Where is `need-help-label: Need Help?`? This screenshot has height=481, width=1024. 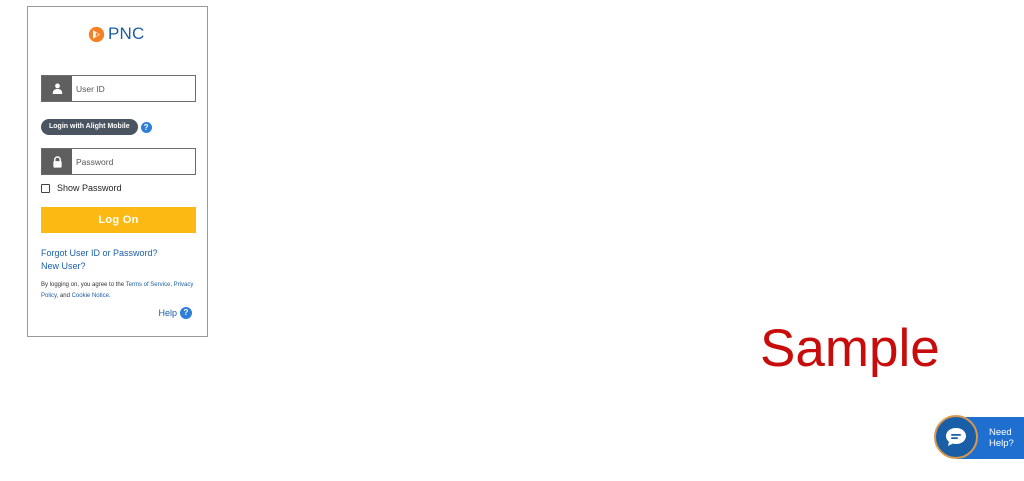
need-help-label: Need Help? is located at coordinates (1005, 438).